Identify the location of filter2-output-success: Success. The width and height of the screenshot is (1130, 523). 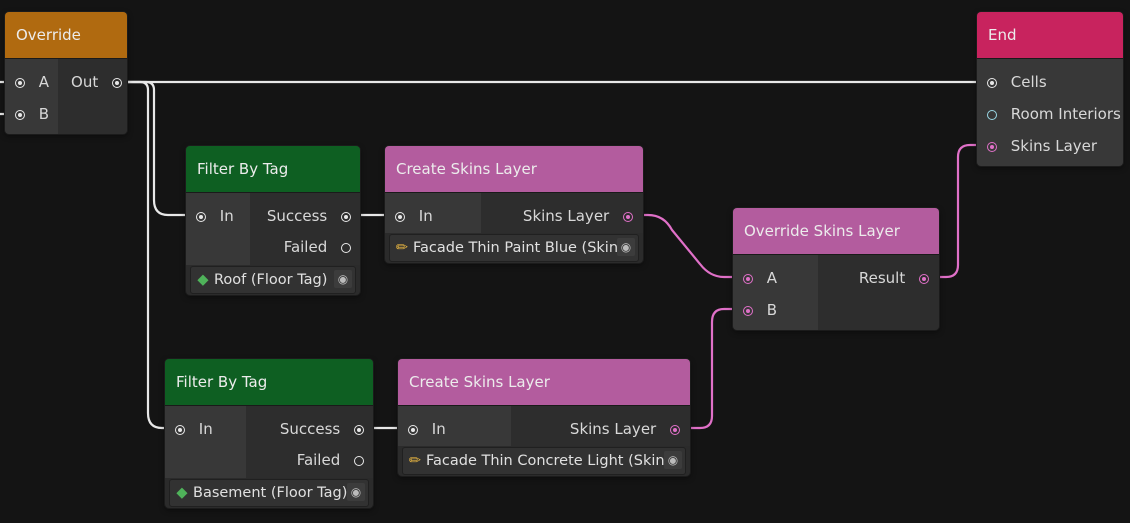
(322, 429).